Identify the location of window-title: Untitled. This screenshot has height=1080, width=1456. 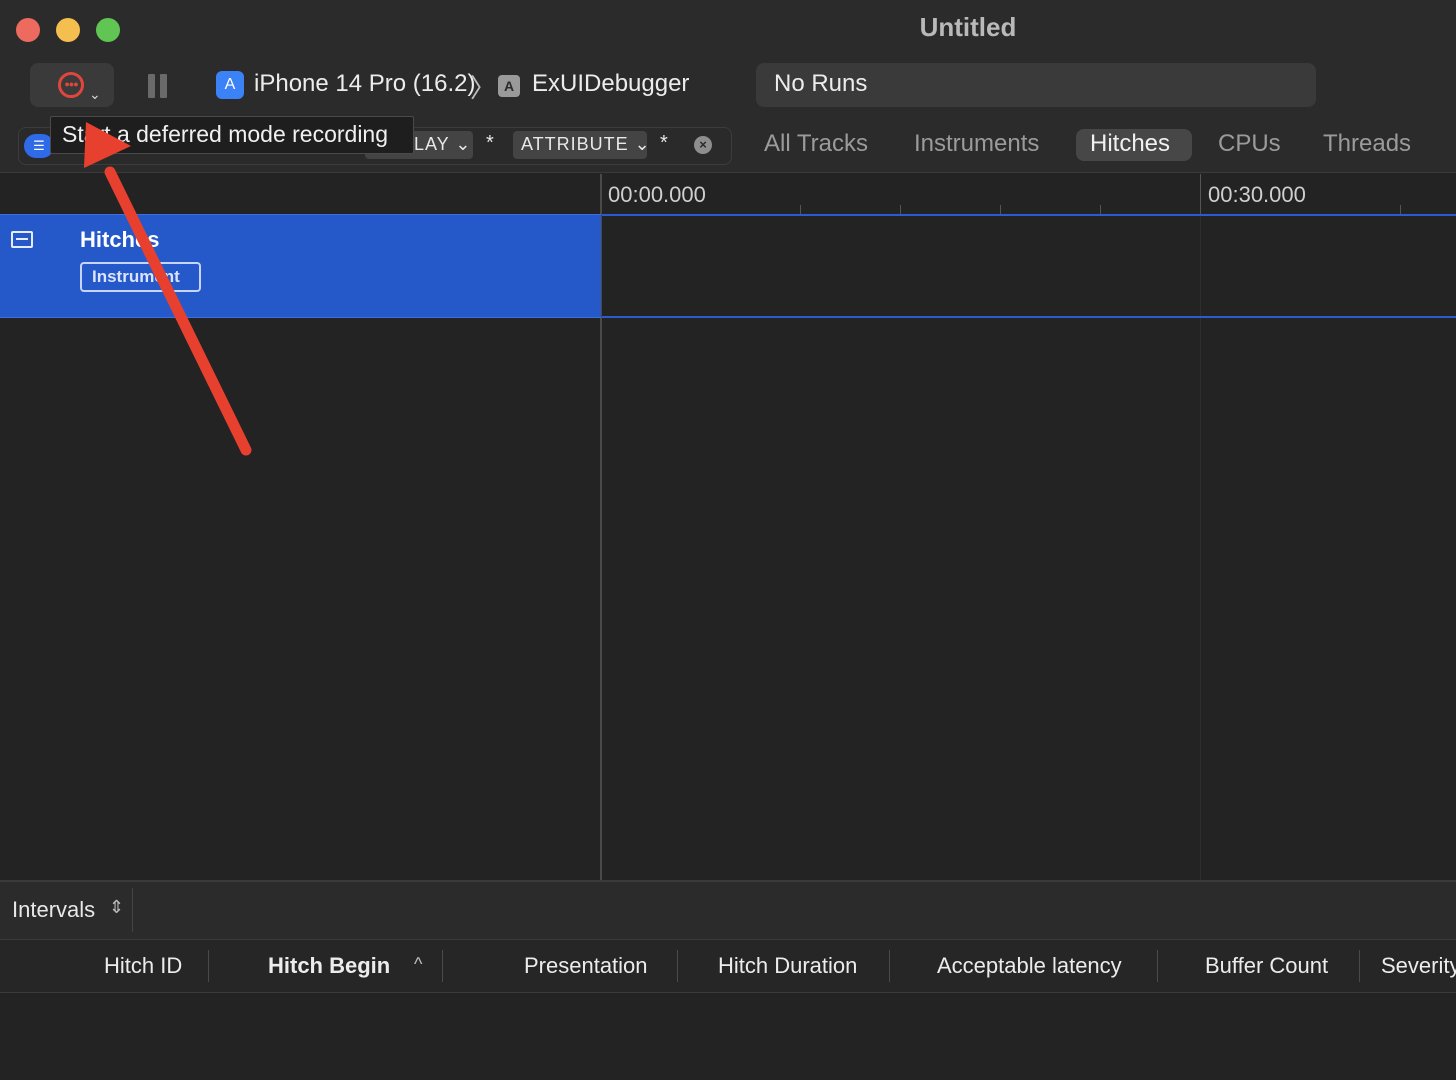
(968, 27).